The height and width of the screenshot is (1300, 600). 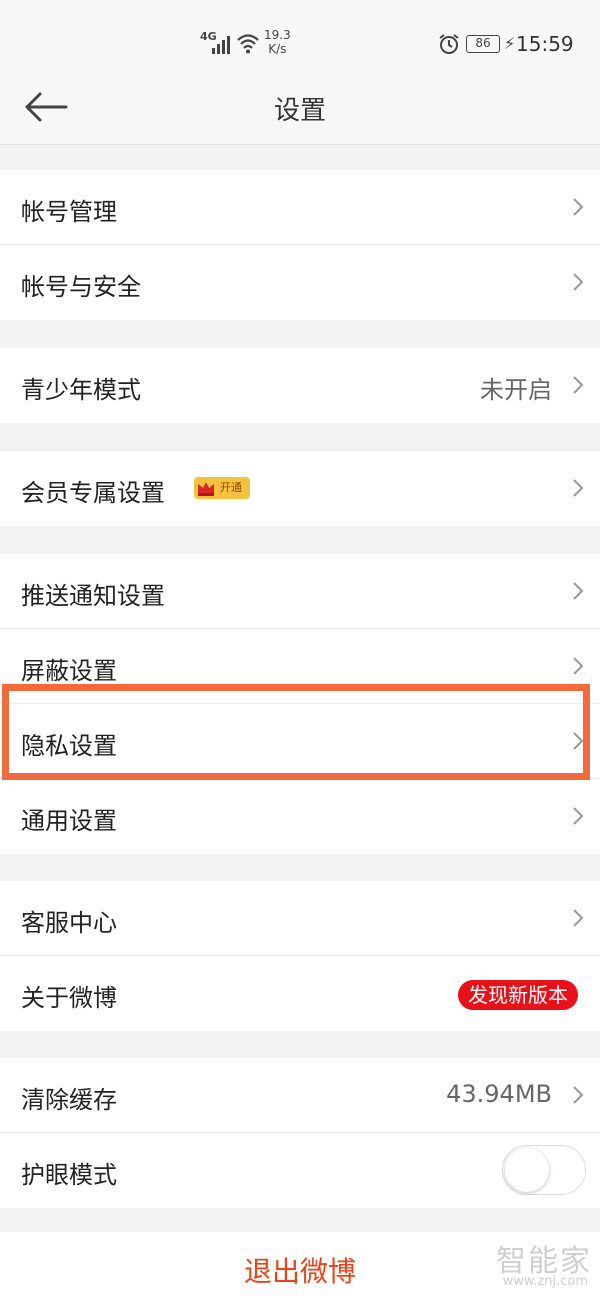 What do you see at coordinates (69, 746) in the screenshot?
I see `row-label: 隐私设置` at bounding box center [69, 746].